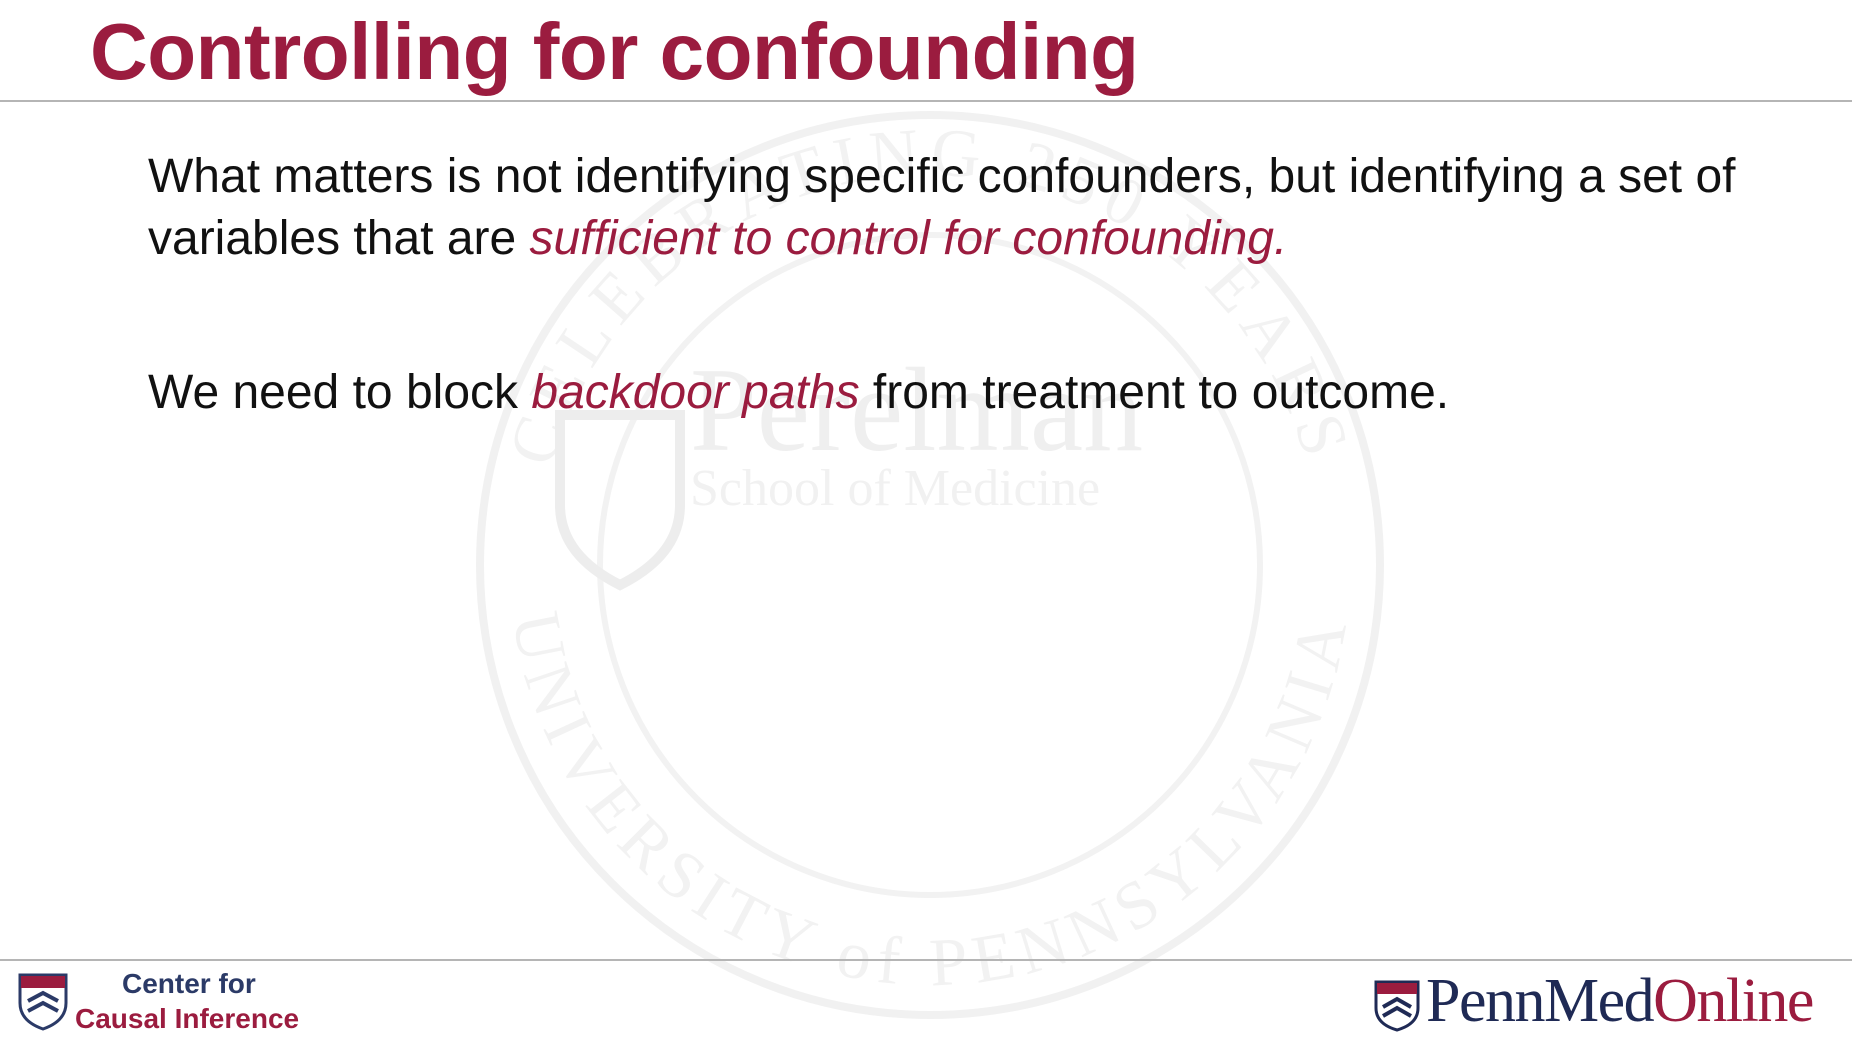  I want to click on cci-logo-line1: Center for, so click(189, 983).